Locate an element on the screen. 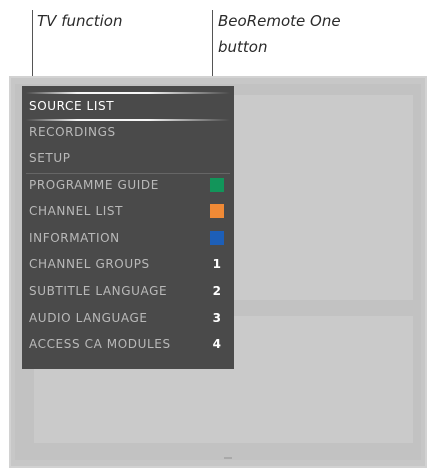  menu-item-label: RECORDINGS is located at coordinates (72, 132).